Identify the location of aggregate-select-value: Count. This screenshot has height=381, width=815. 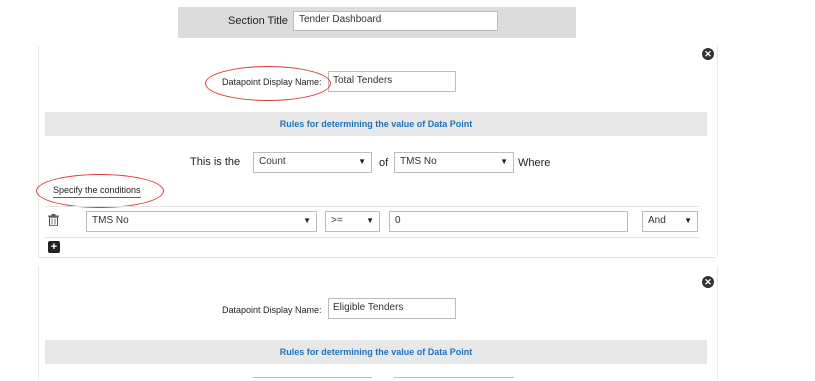
(272, 161).